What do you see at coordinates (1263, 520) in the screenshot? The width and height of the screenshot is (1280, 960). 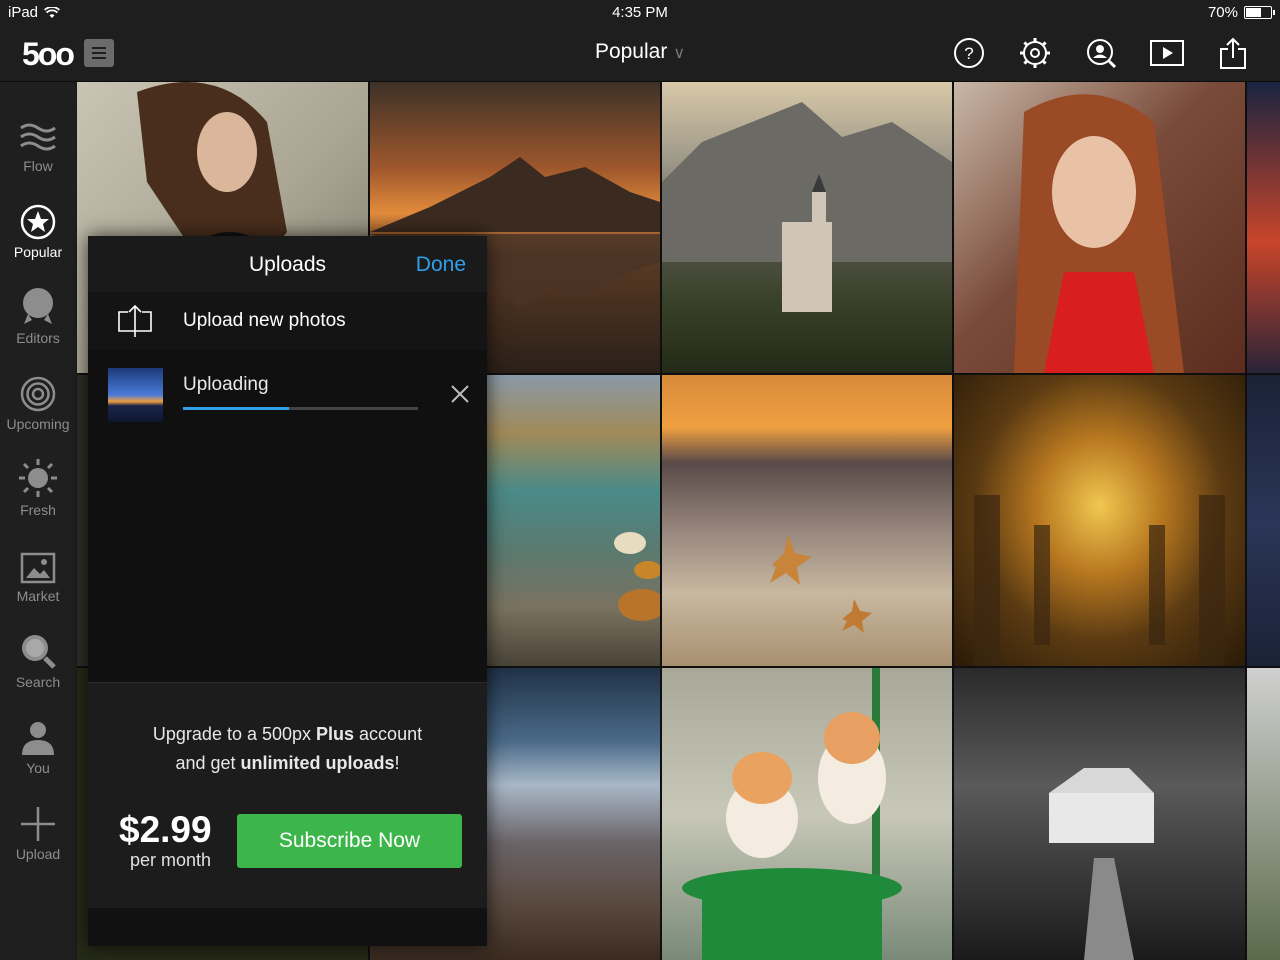 I see `photo-night-edge` at bounding box center [1263, 520].